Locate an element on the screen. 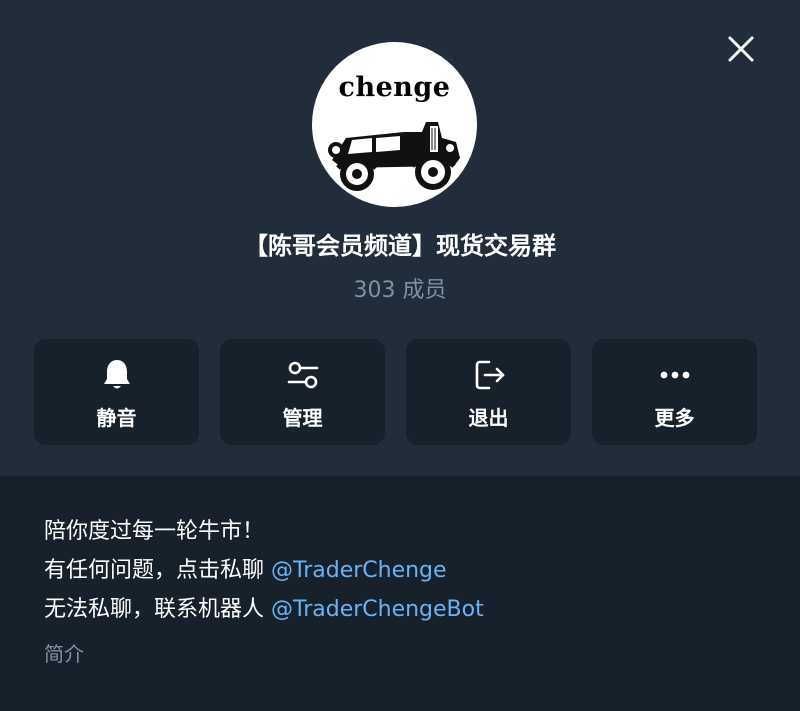 This screenshot has height=711, width=800. close-icon is located at coordinates (741, 49).